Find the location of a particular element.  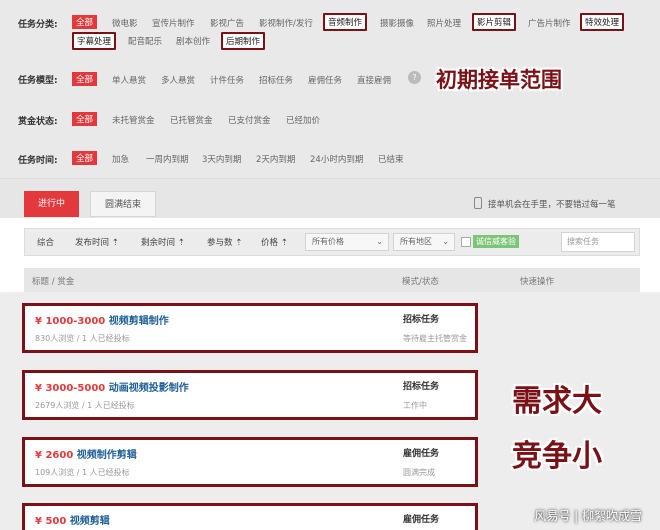

filter-option: 单人悬赏 is located at coordinates (129, 80).